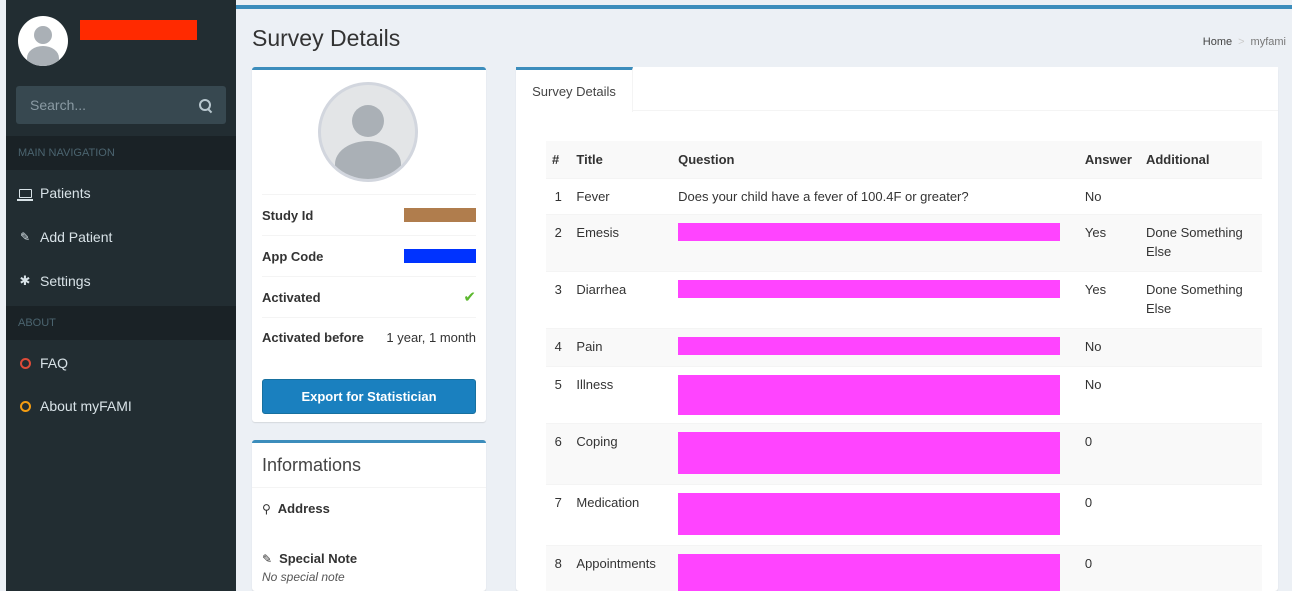  What do you see at coordinates (65, 281) in the screenshot?
I see `sidebar-item-label: Settings` at bounding box center [65, 281].